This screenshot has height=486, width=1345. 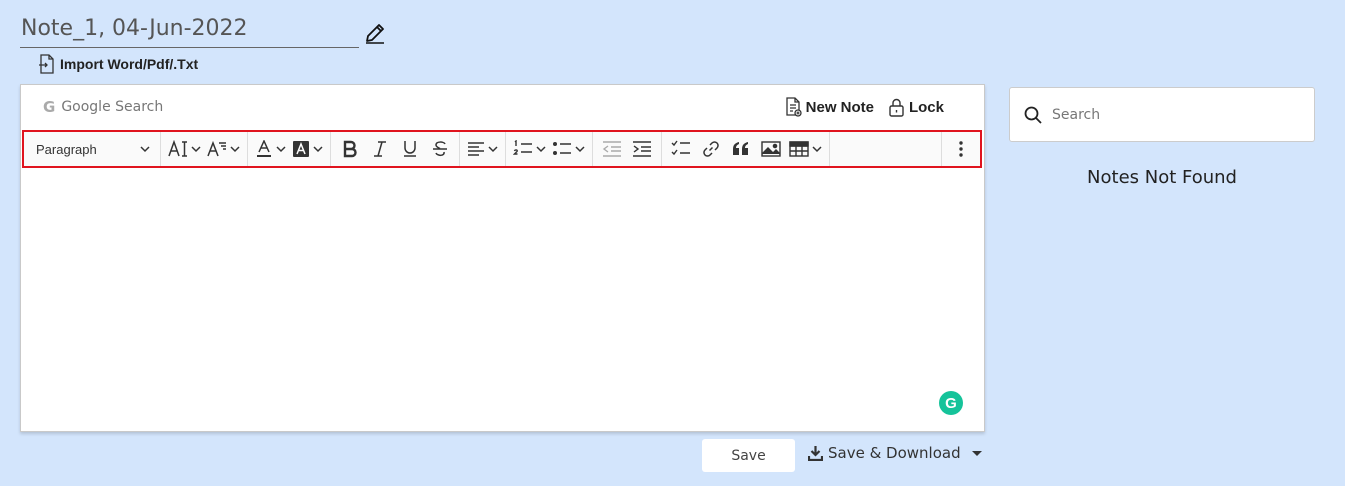 I want to click on toolbar-group-font, so click(x=204, y=149).